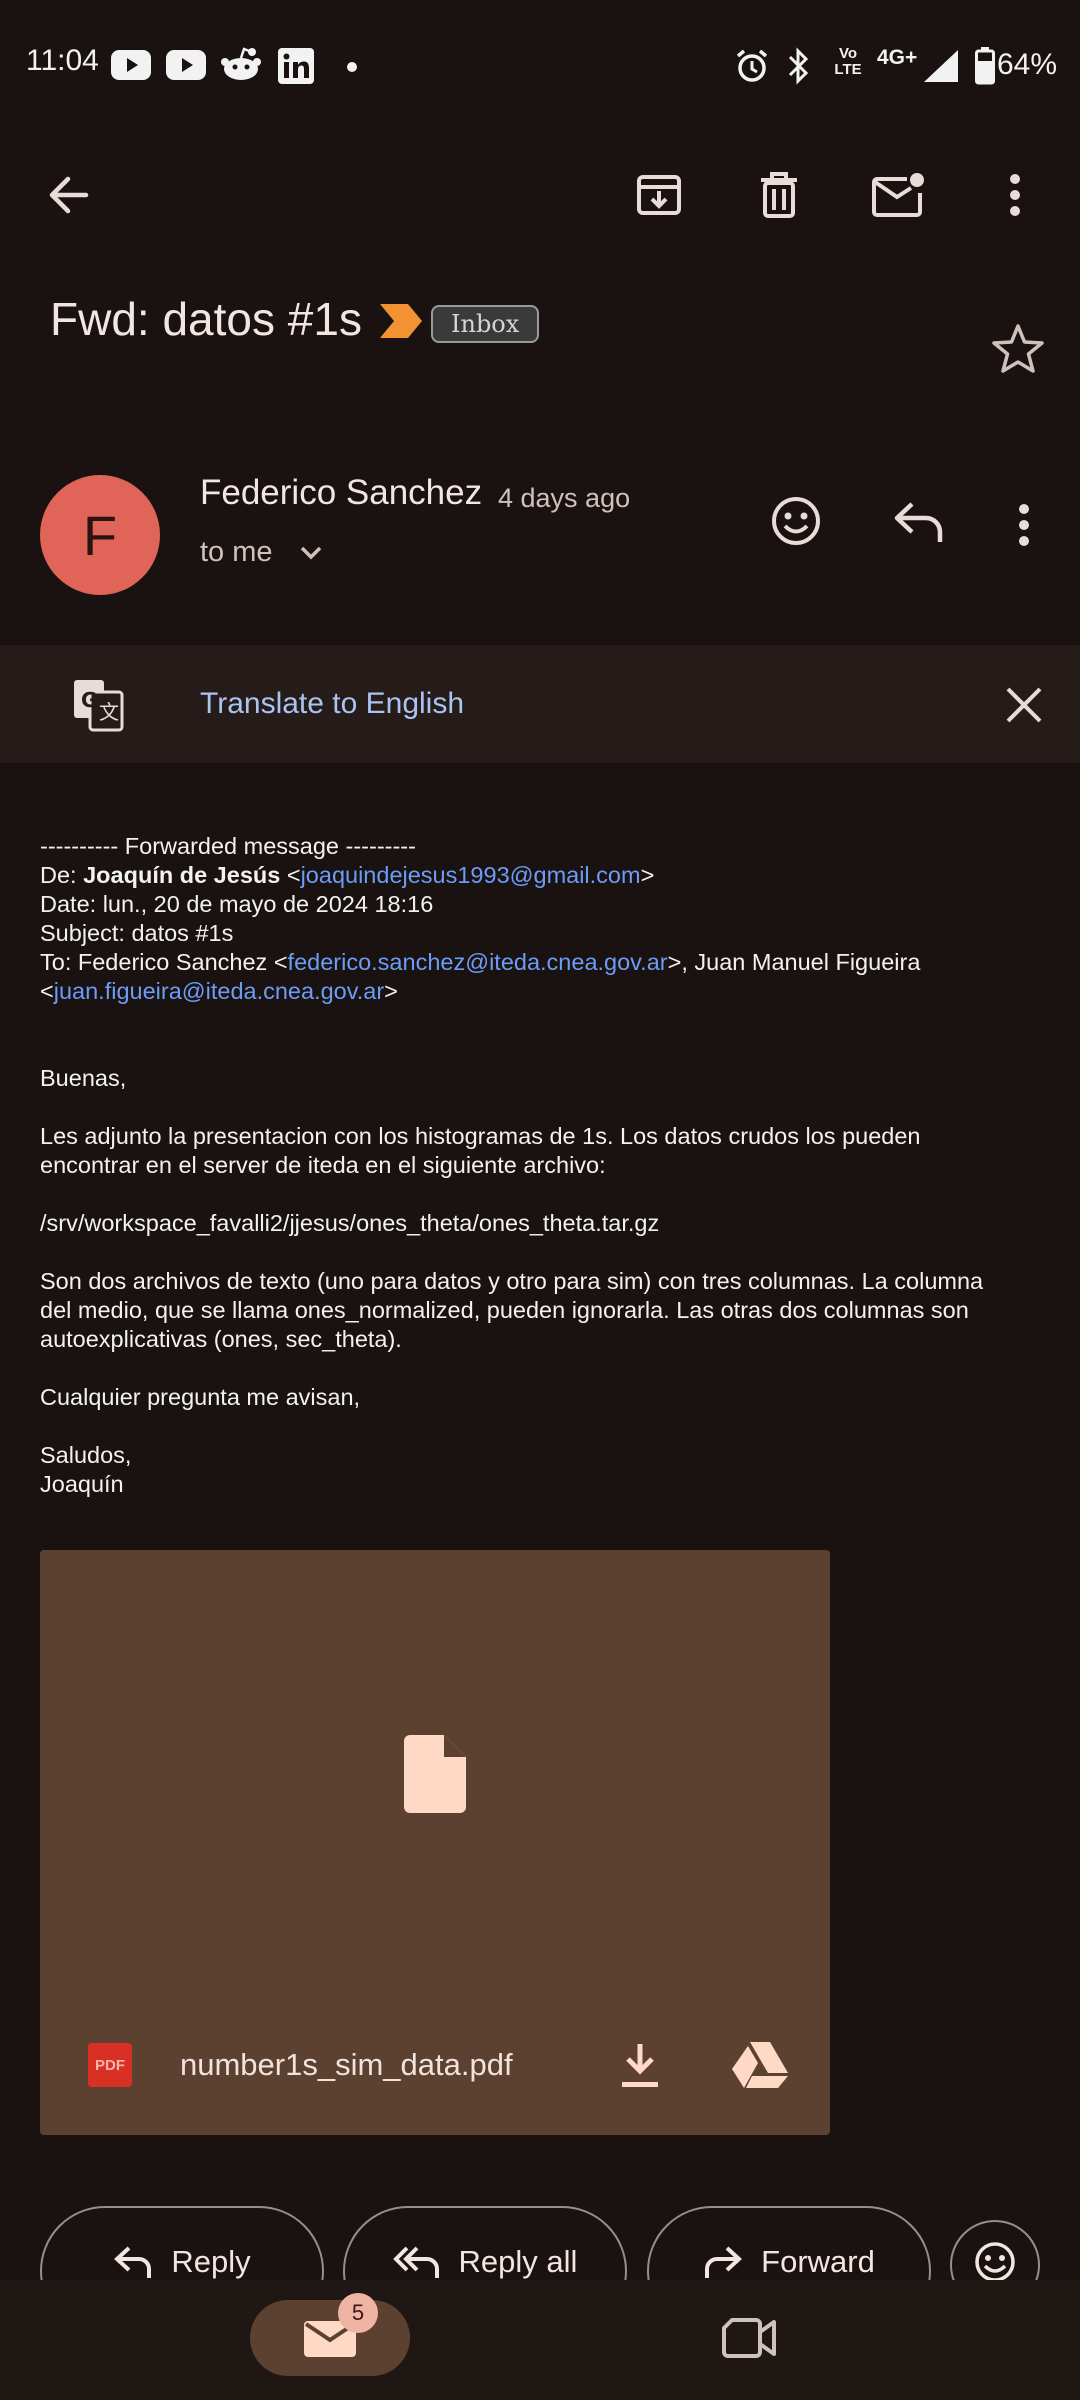 This screenshot has height=2400, width=1080. I want to click on signal-icon, so click(941, 66).